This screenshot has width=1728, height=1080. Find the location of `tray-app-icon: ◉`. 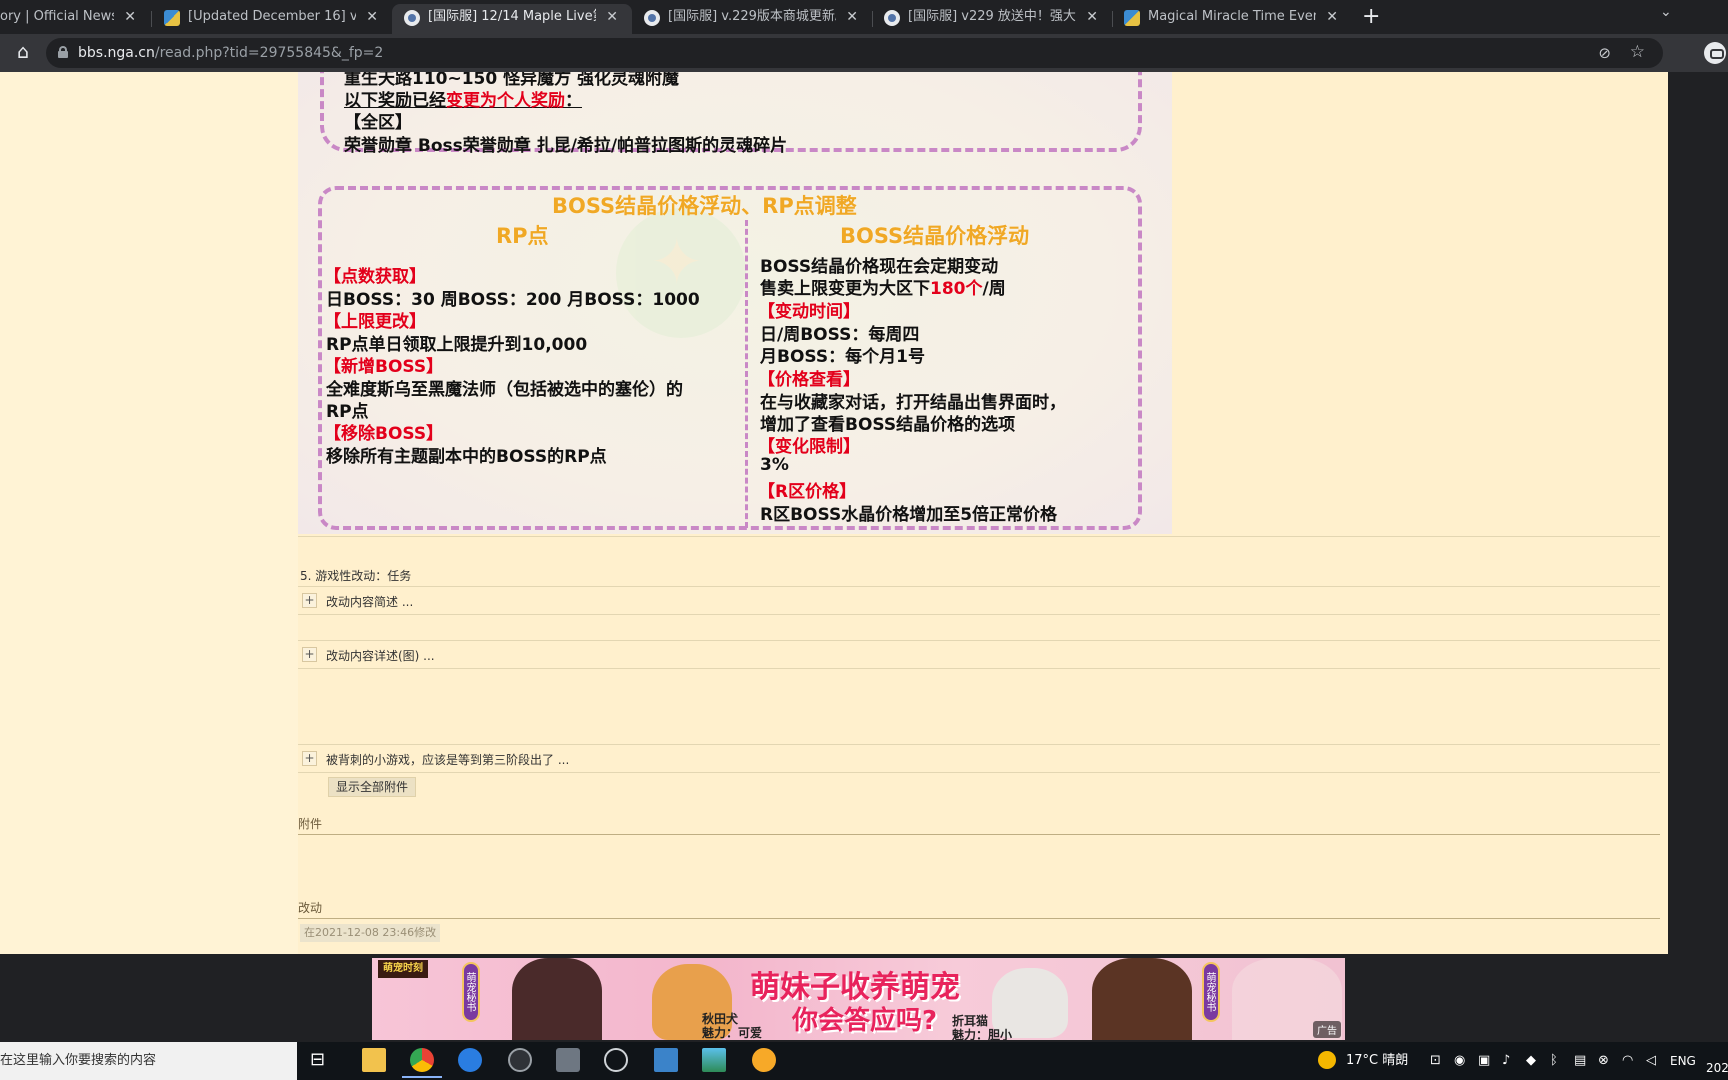

tray-app-icon: ◉ is located at coordinates (1459, 1061).